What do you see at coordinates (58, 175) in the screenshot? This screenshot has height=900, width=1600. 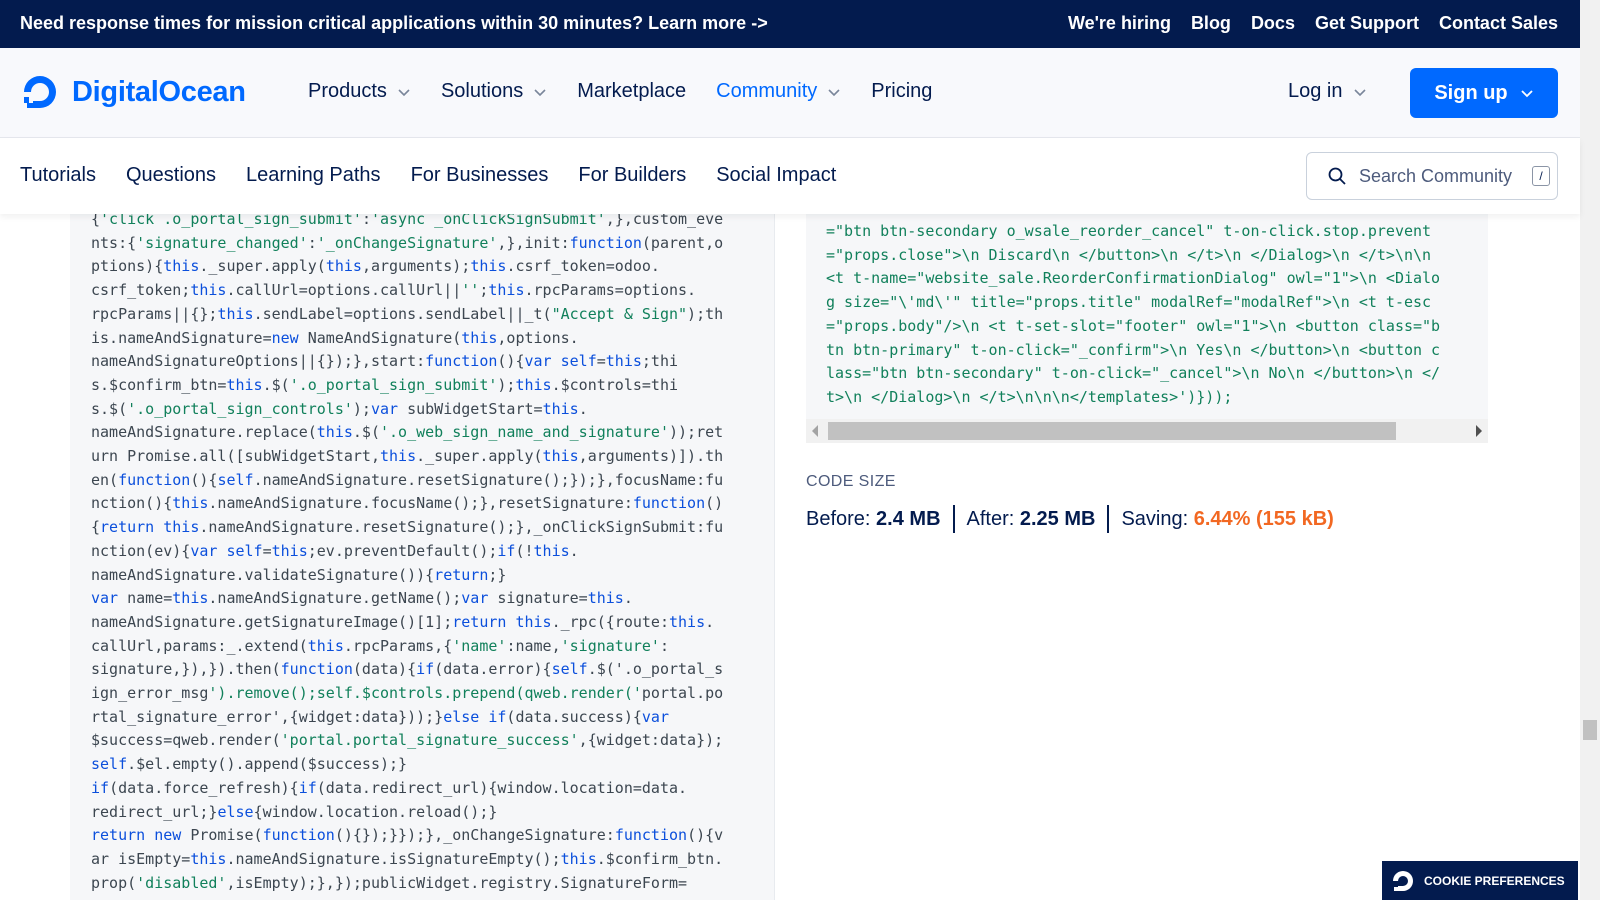 I see `subnav-tutorials: Tutorials` at bounding box center [58, 175].